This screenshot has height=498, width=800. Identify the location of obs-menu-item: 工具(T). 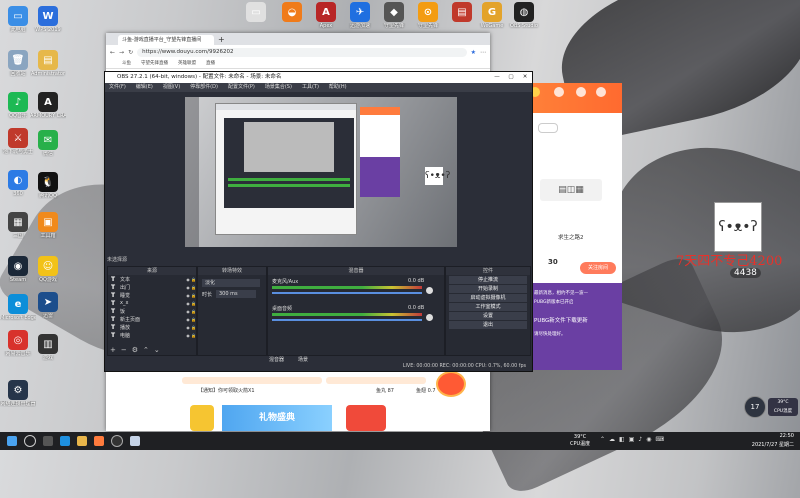
(310, 87).